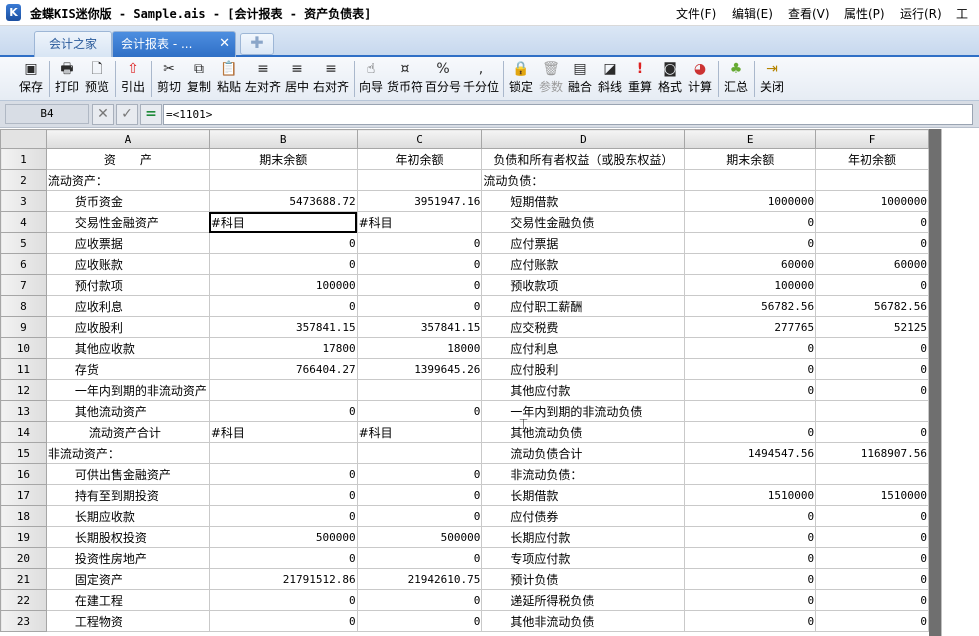  I want to click on row-header: 20, so click(23, 558).